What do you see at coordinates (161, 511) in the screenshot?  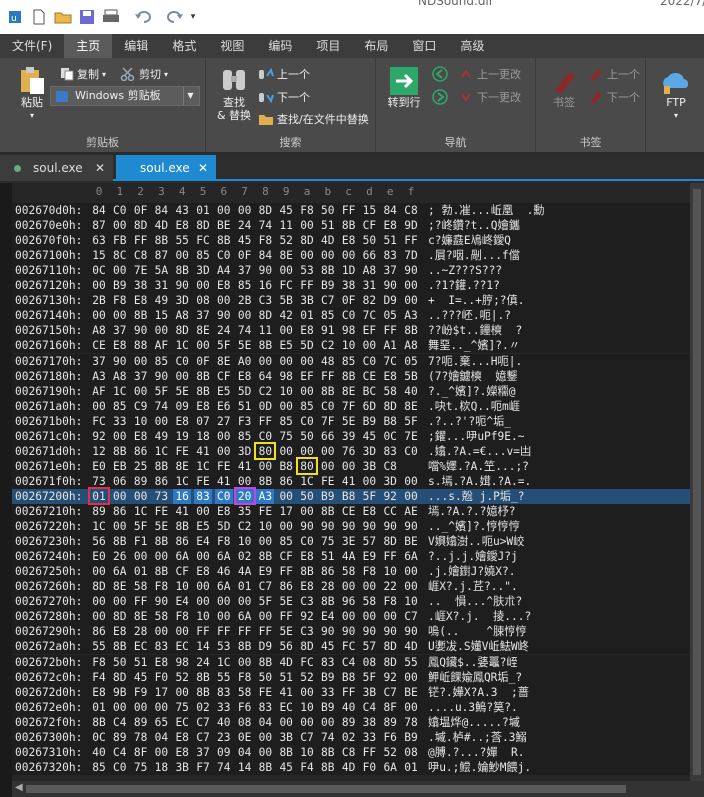 I see `hex-byte: FE` at bounding box center [161, 511].